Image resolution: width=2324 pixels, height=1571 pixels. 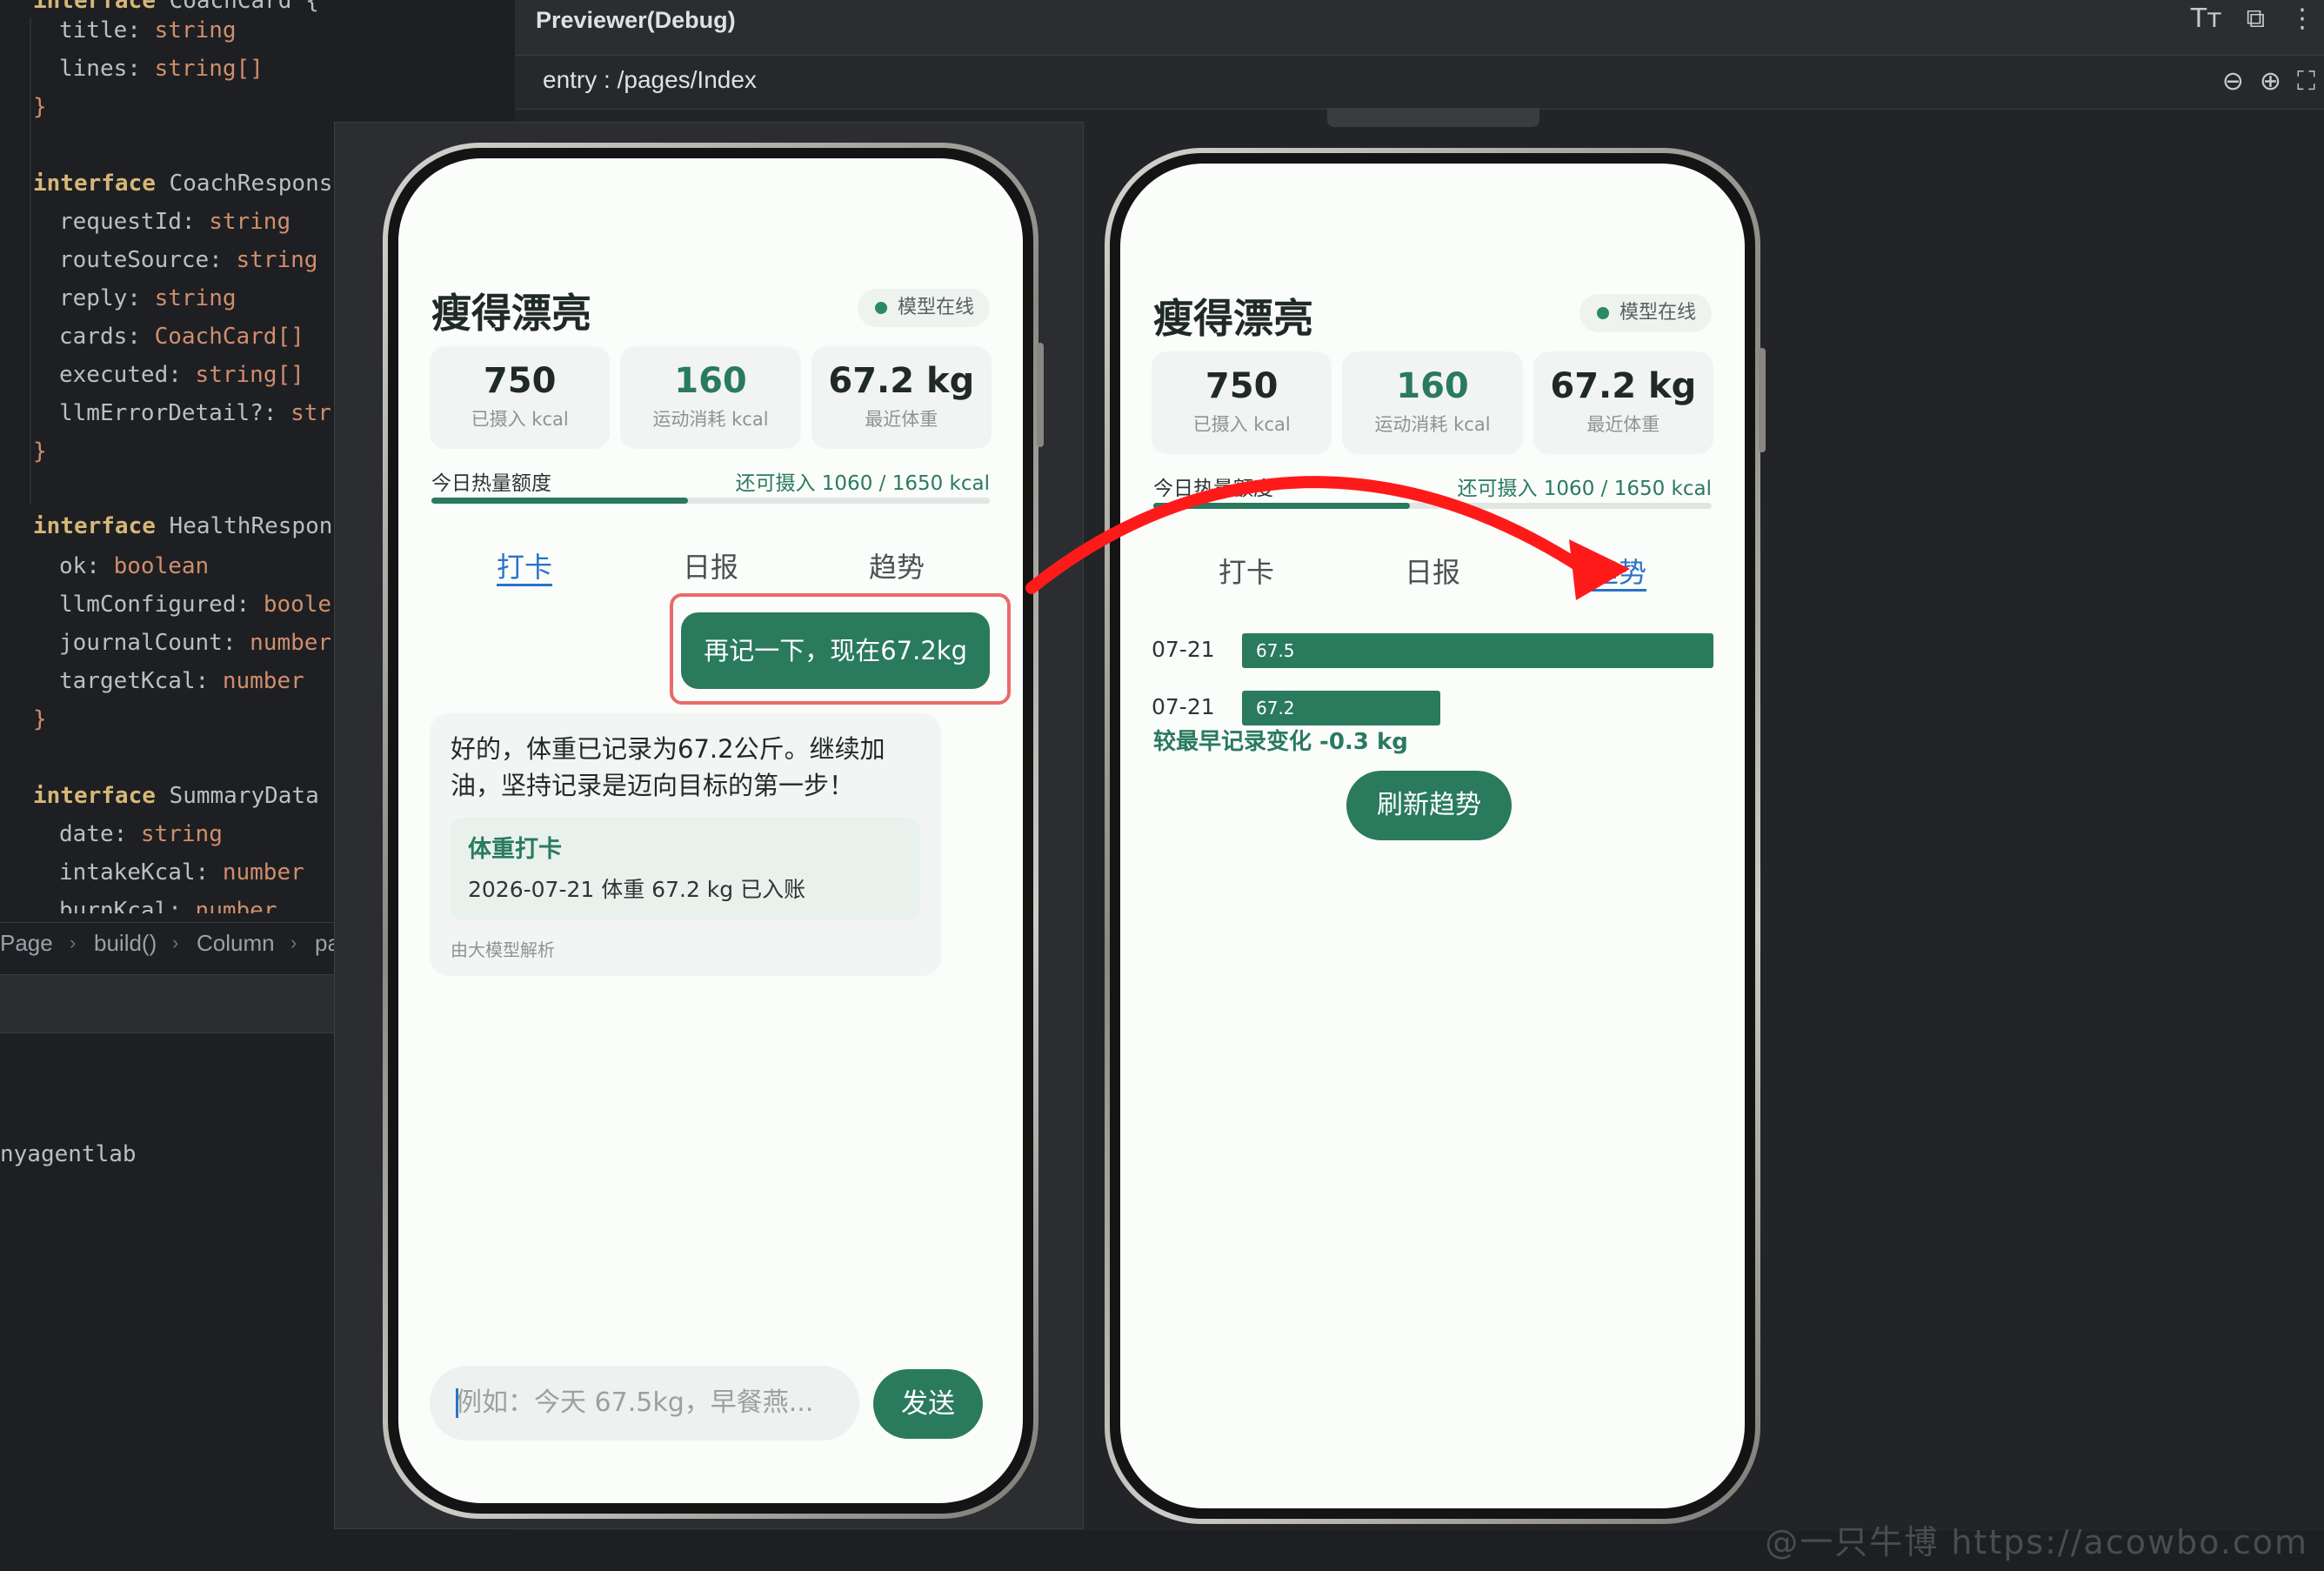 What do you see at coordinates (236, 944) in the screenshot?
I see `breadcrumb-item: Column` at bounding box center [236, 944].